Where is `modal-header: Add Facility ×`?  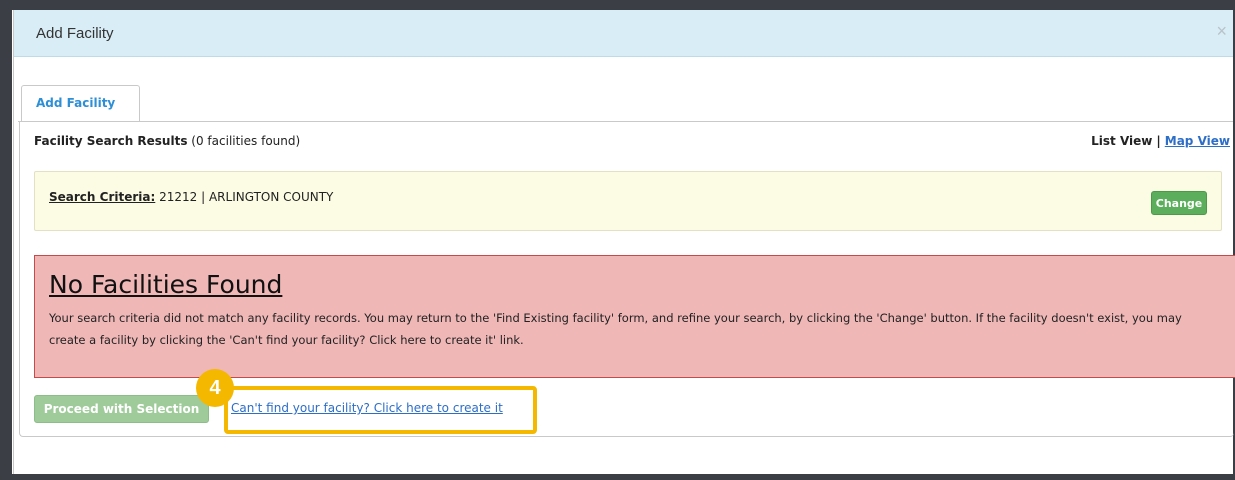
modal-header: Add Facility × is located at coordinates (623, 33).